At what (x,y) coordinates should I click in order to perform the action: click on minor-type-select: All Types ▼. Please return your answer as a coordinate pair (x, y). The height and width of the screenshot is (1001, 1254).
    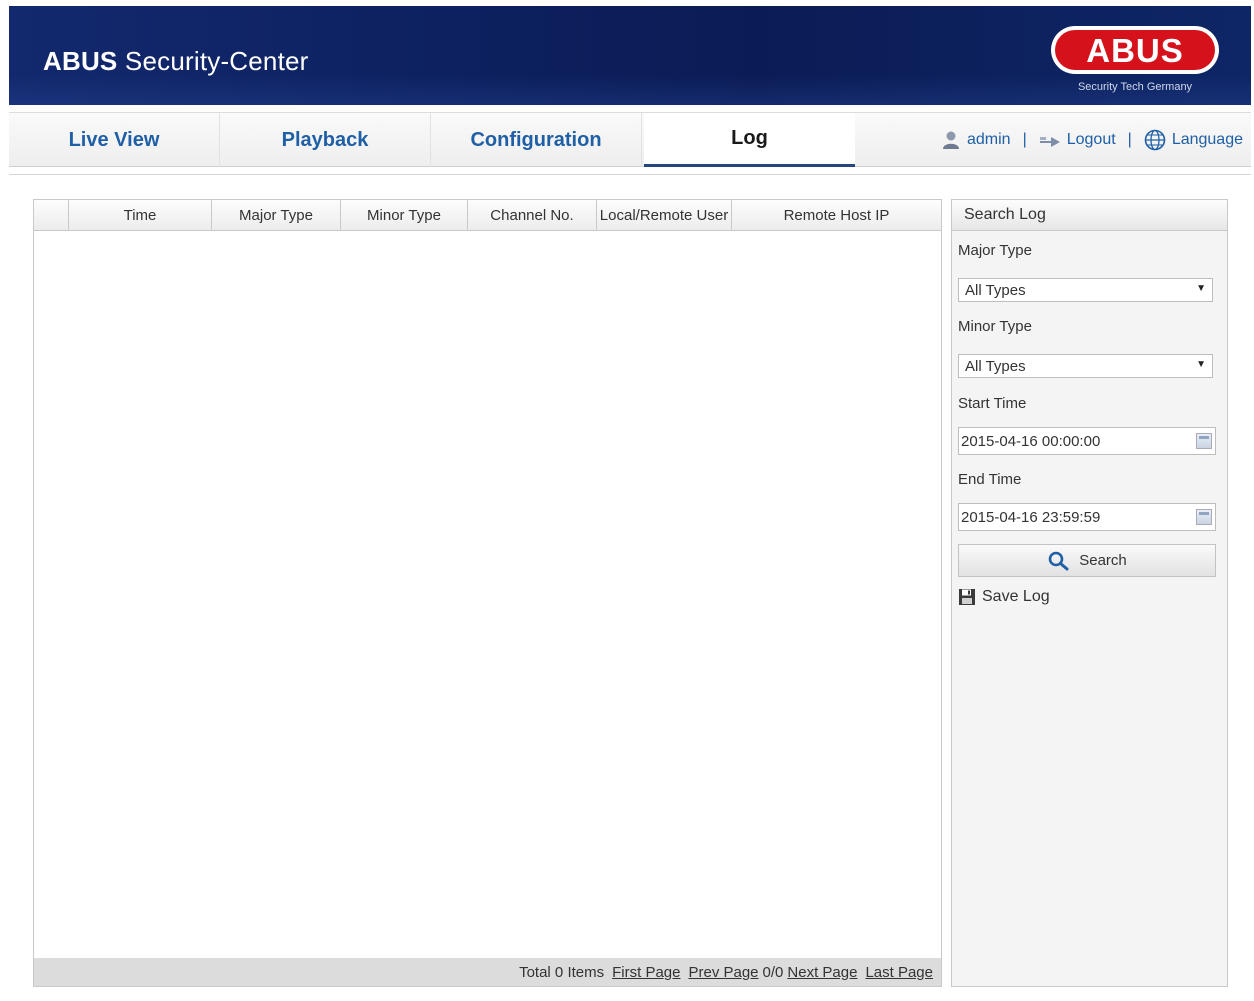
    Looking at the image, I should click on (1085, 366).